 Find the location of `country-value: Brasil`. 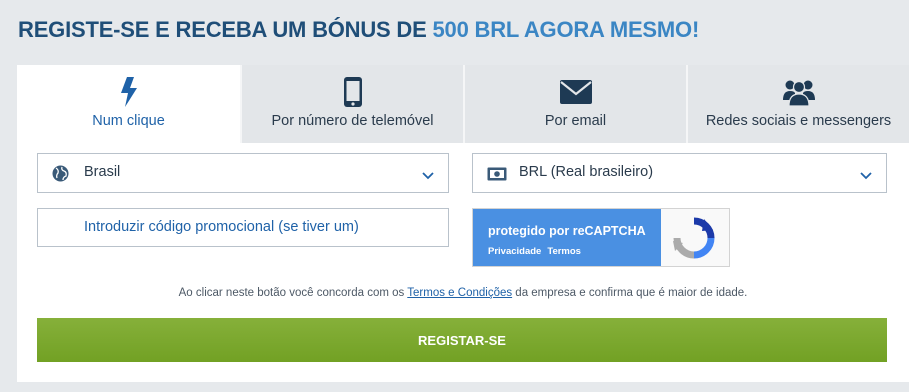

country-value: Brasil is located at coordinates (102, 172).